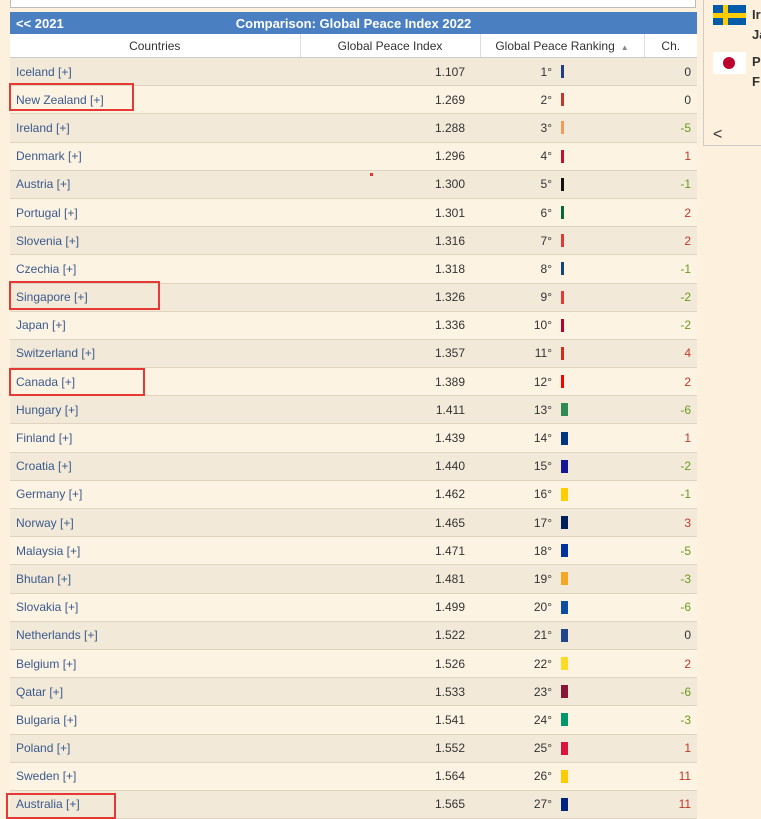  I want to click on country-link: Malaysia [+], so click(155, 551).